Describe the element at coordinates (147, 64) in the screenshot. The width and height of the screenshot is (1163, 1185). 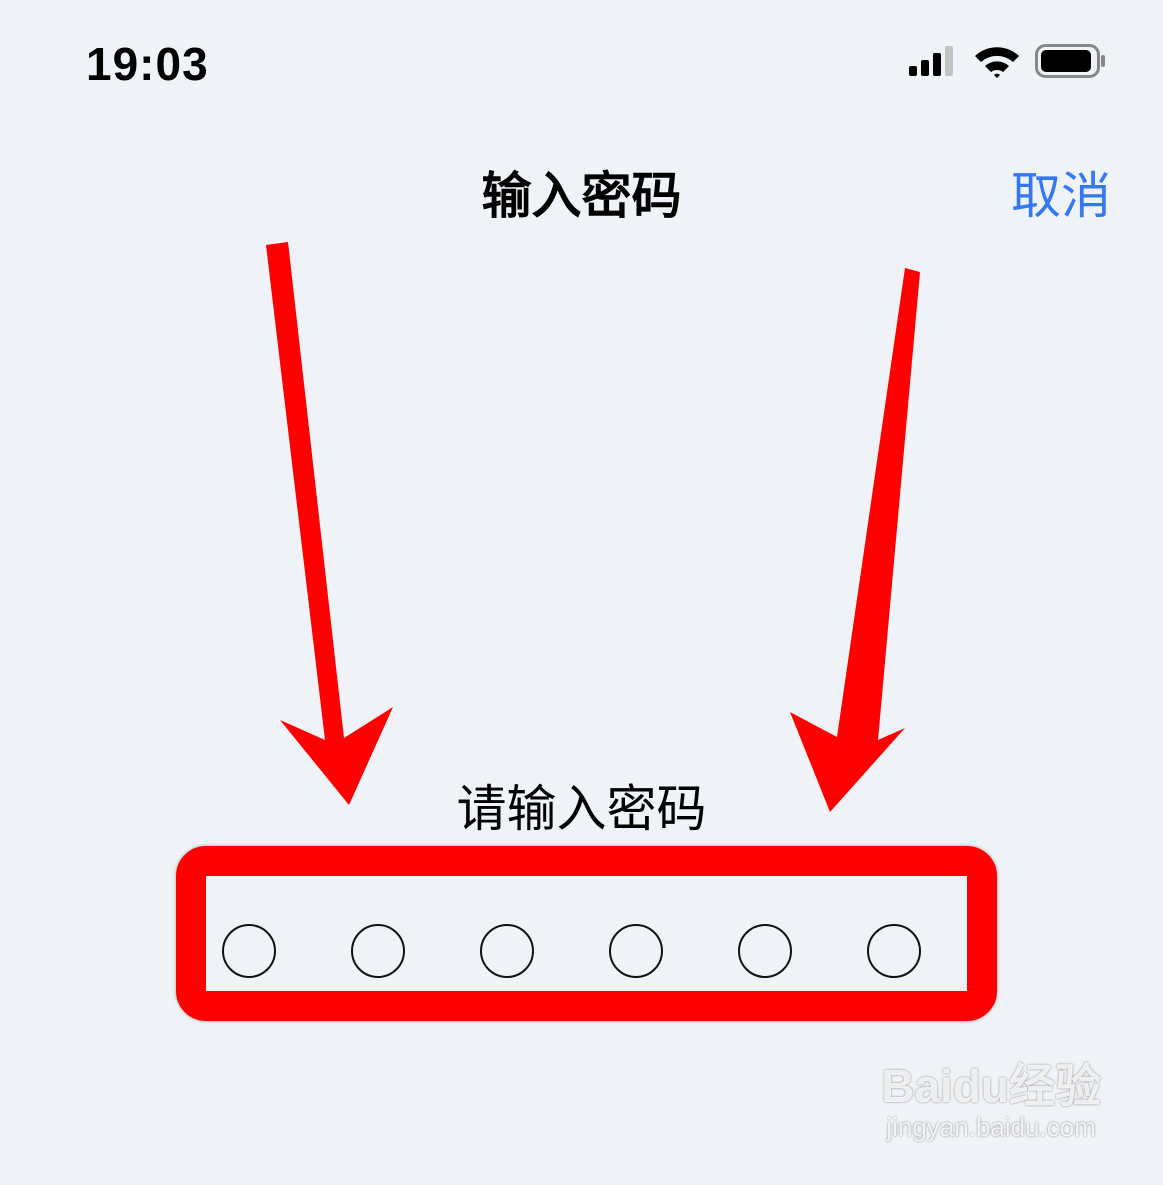
I see `status-time: 19:03` at that location.